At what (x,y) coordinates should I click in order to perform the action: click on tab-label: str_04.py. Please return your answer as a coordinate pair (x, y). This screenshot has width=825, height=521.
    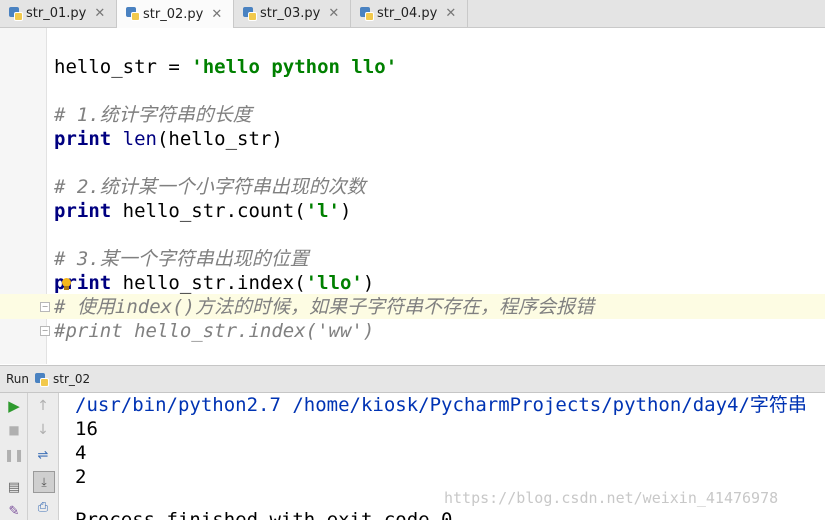
    Looking at the image, I should click on (407, 13).